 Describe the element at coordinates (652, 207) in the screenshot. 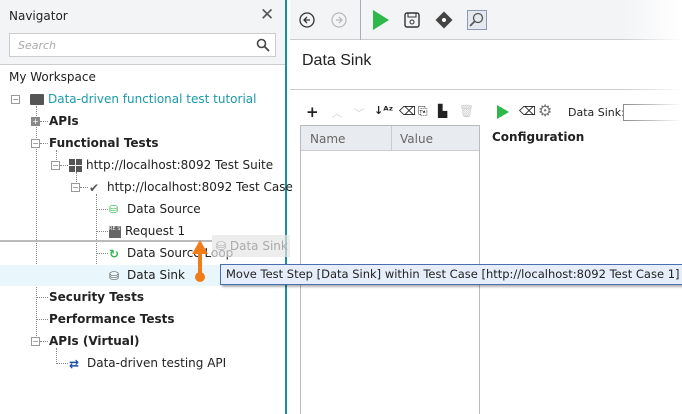

I see `edge-fade` at that location.